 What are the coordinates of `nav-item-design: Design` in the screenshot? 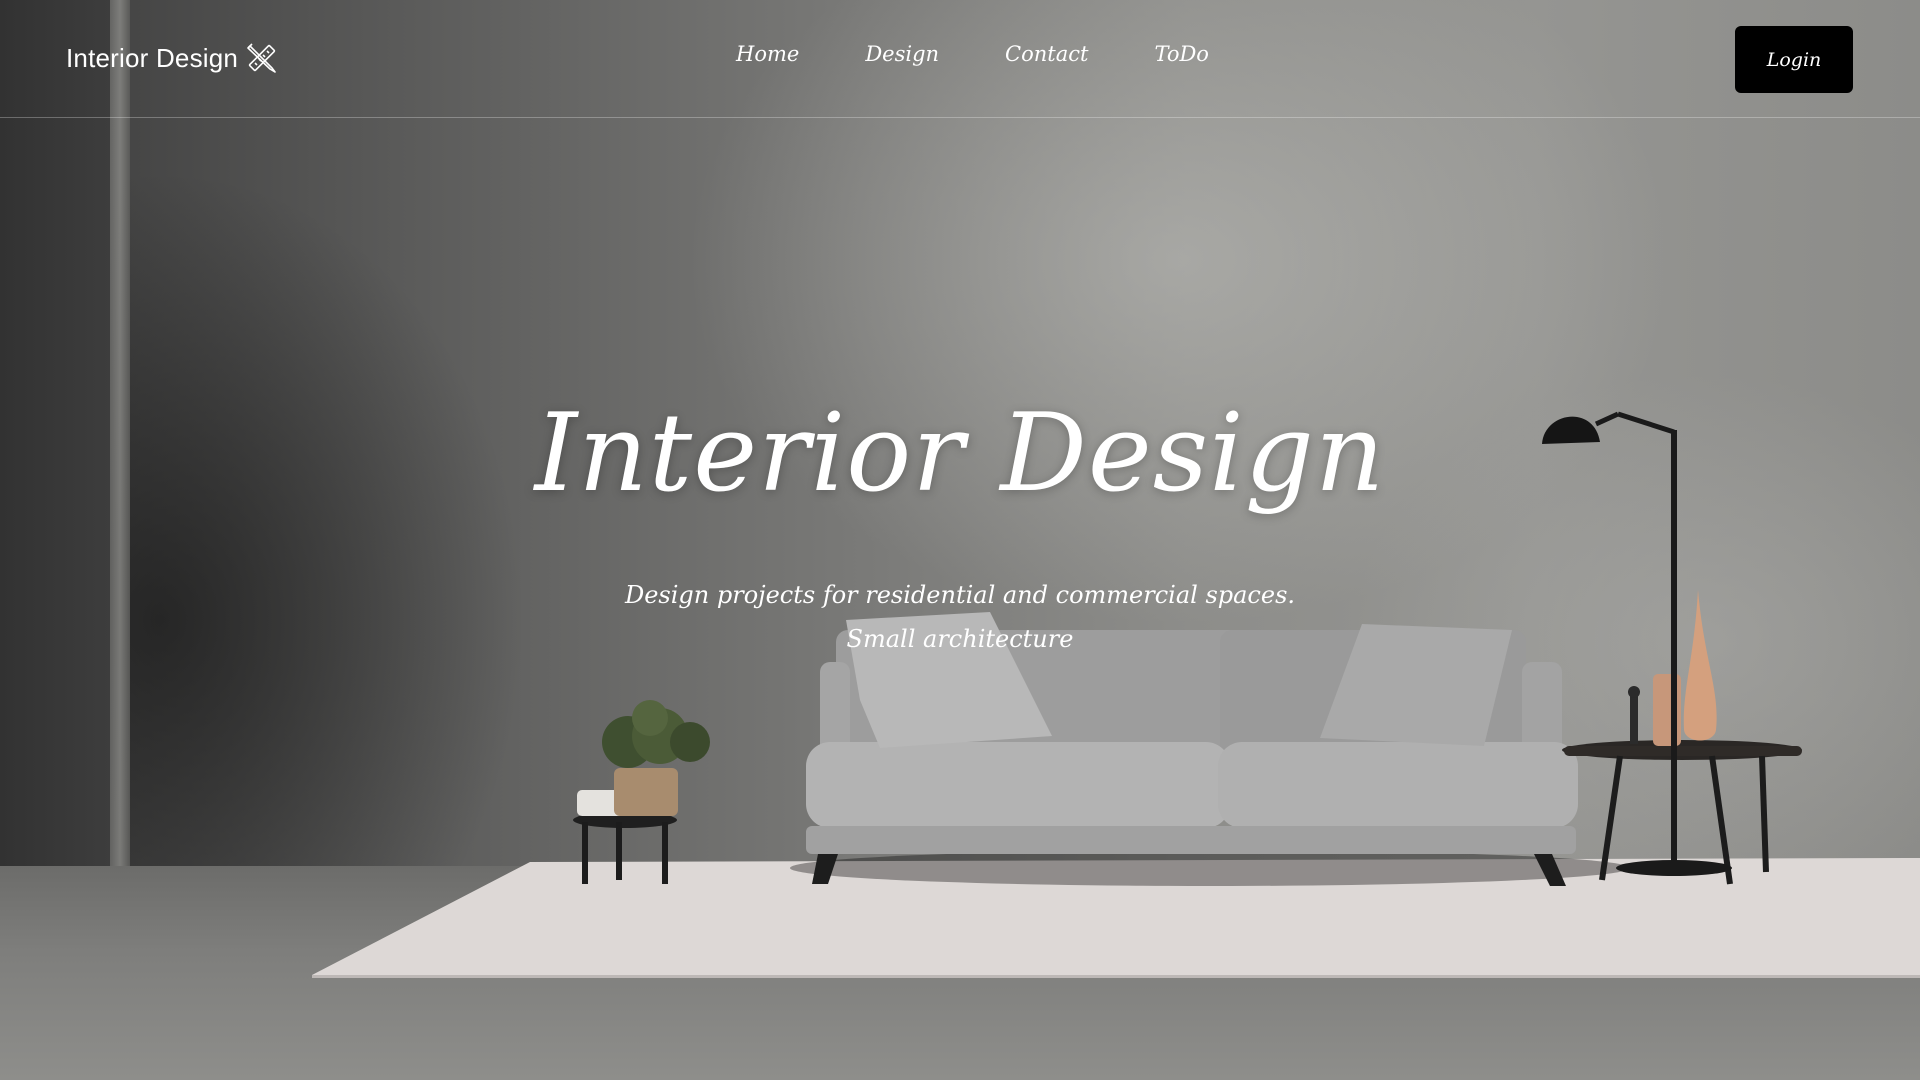 It's located at (902, 54).